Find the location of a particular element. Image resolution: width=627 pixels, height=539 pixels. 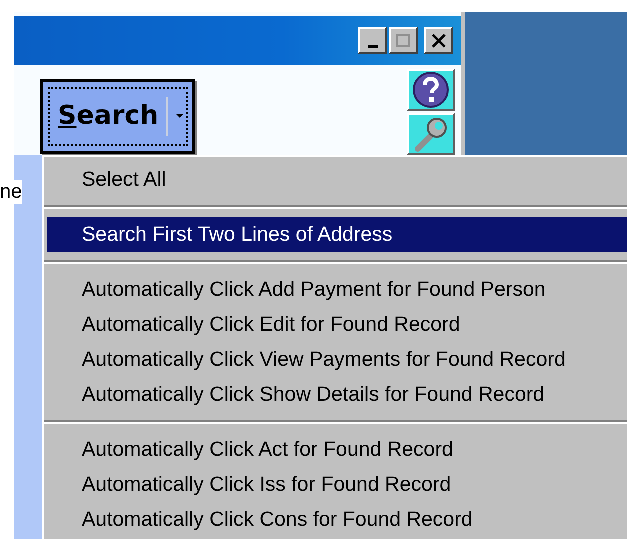

menu-item: Automatically Click Edit for Found Record is located at coordinates (335, 324).